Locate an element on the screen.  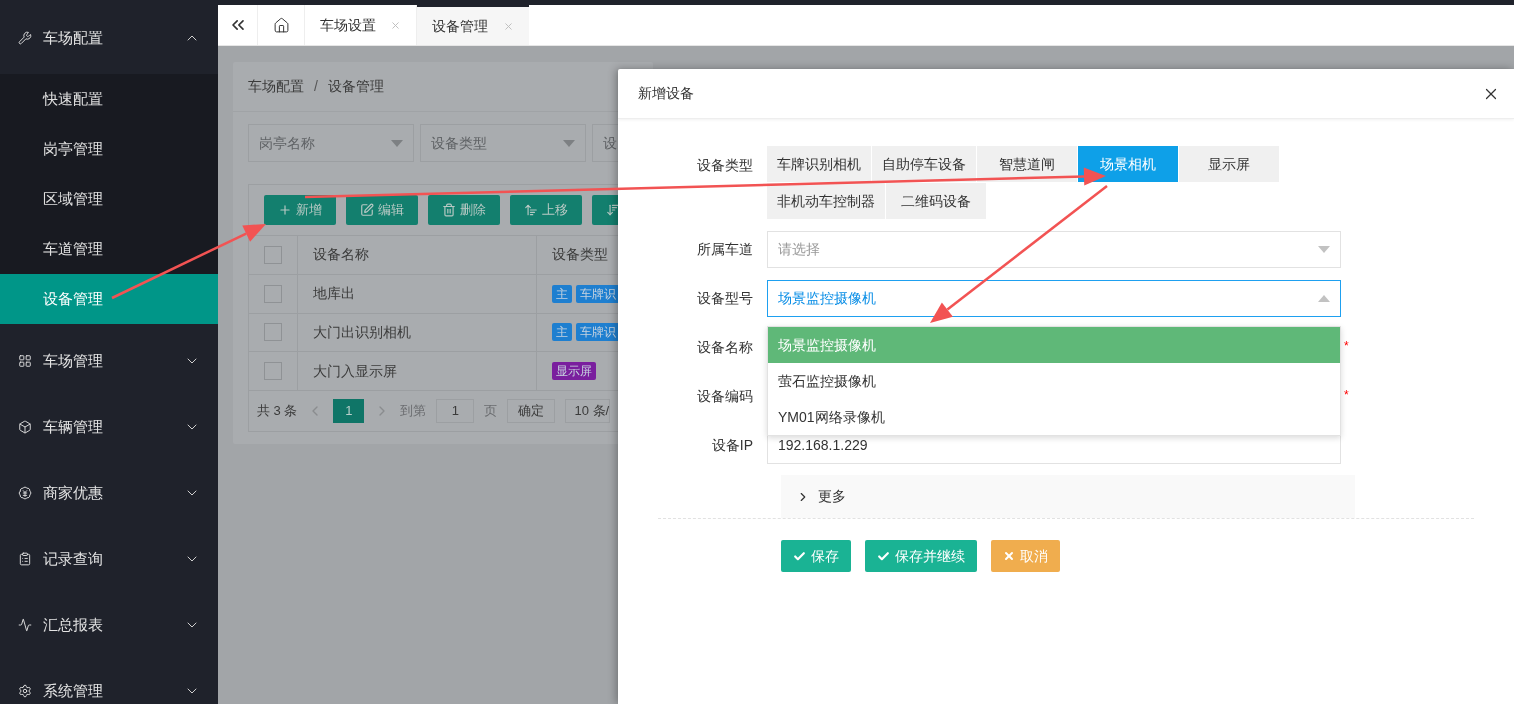
column-header: 设备名称 is located at coordinates (417, 254).